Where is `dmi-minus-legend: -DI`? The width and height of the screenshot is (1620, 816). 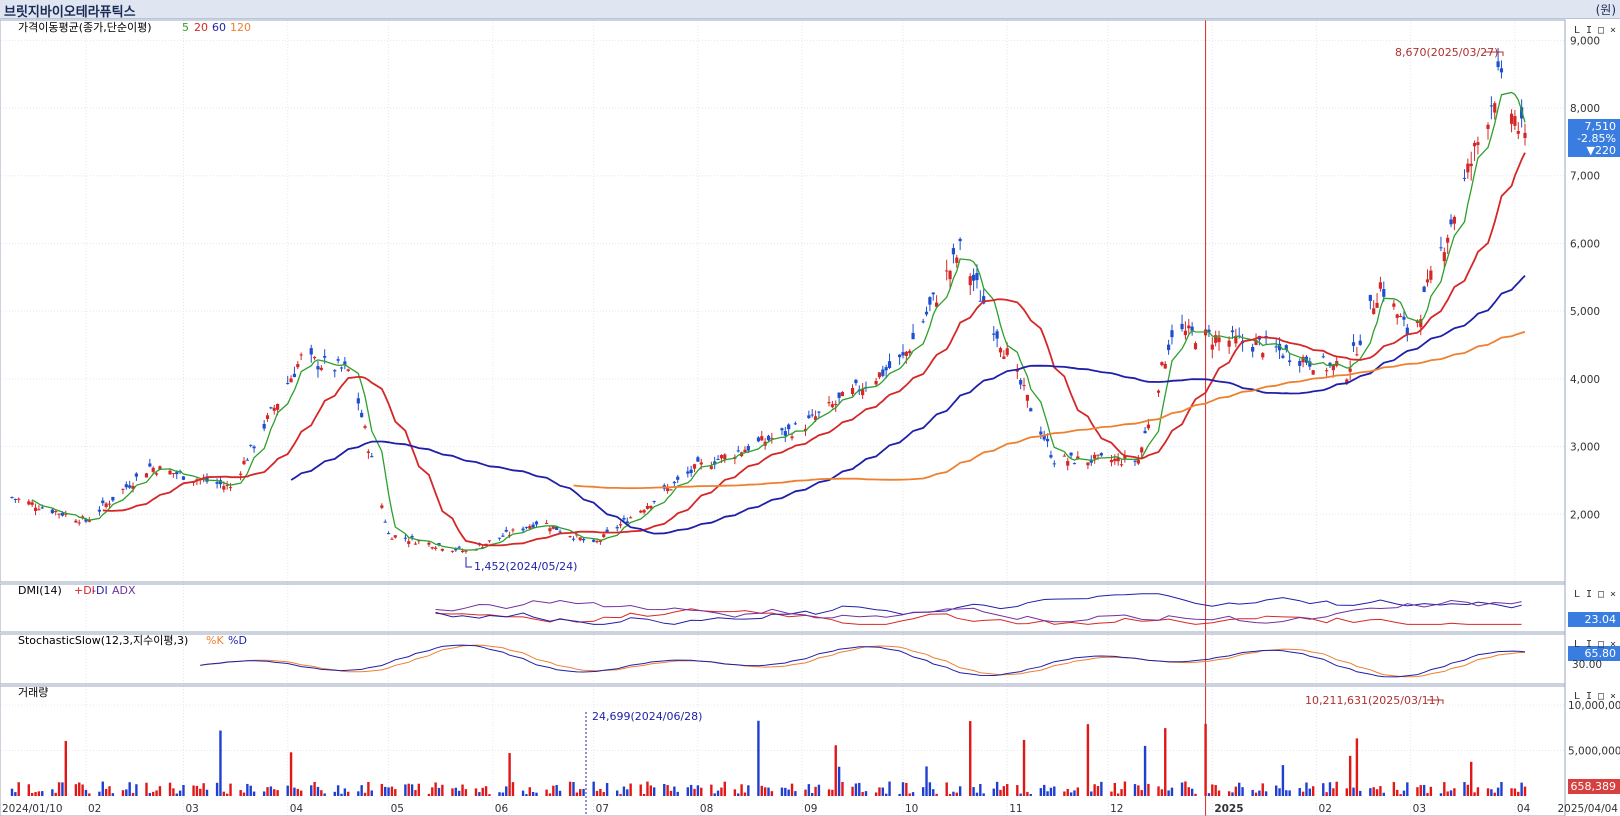
dmi-minus-legend: -DI is located at coordinates (100, 590).